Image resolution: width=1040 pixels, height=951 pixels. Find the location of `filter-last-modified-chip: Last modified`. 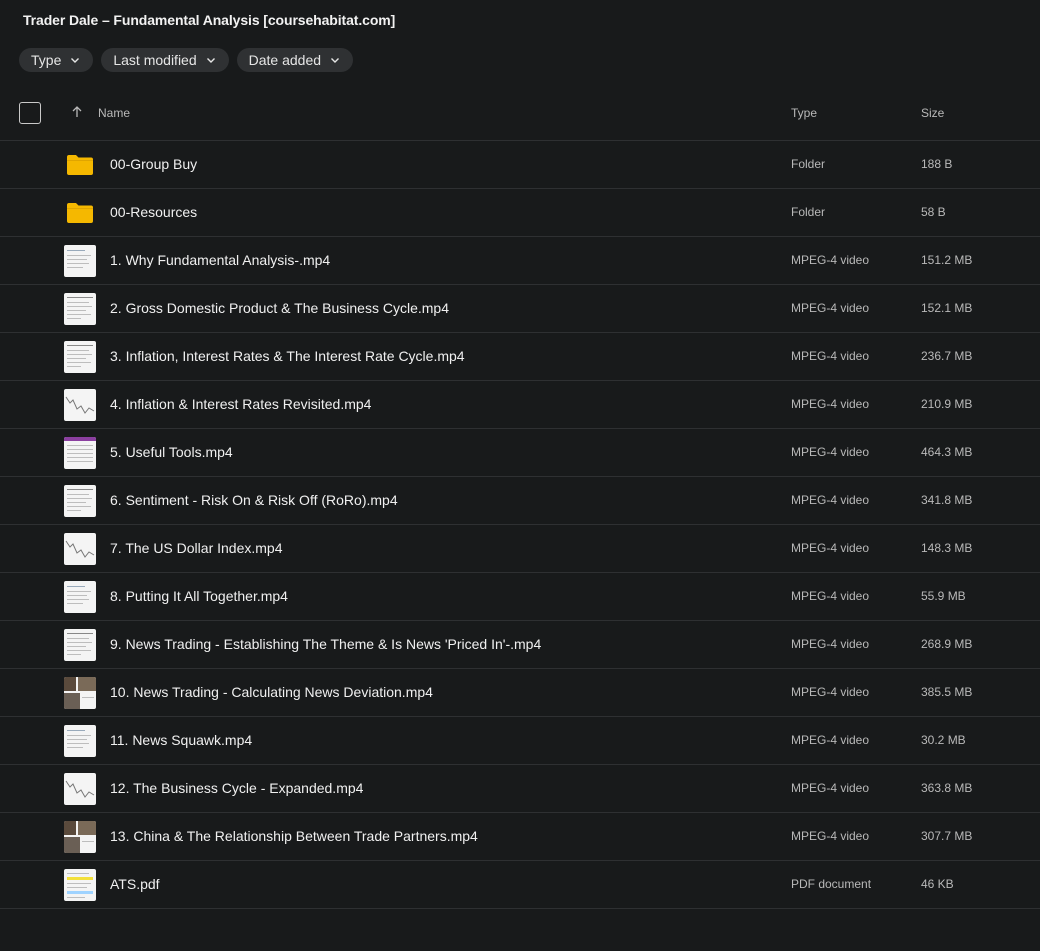

filter-last-modified-chip: Last modified is located at coordinates (165, 60).